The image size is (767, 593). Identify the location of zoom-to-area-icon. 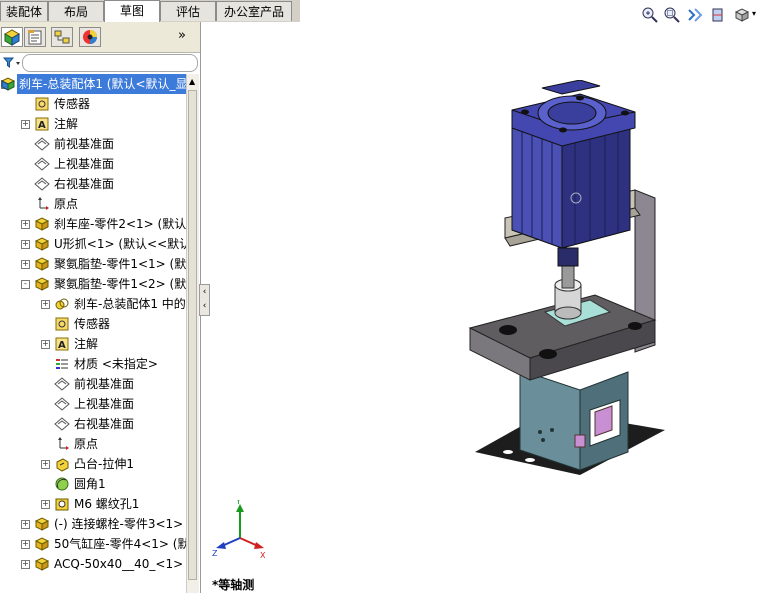
(672, 15).